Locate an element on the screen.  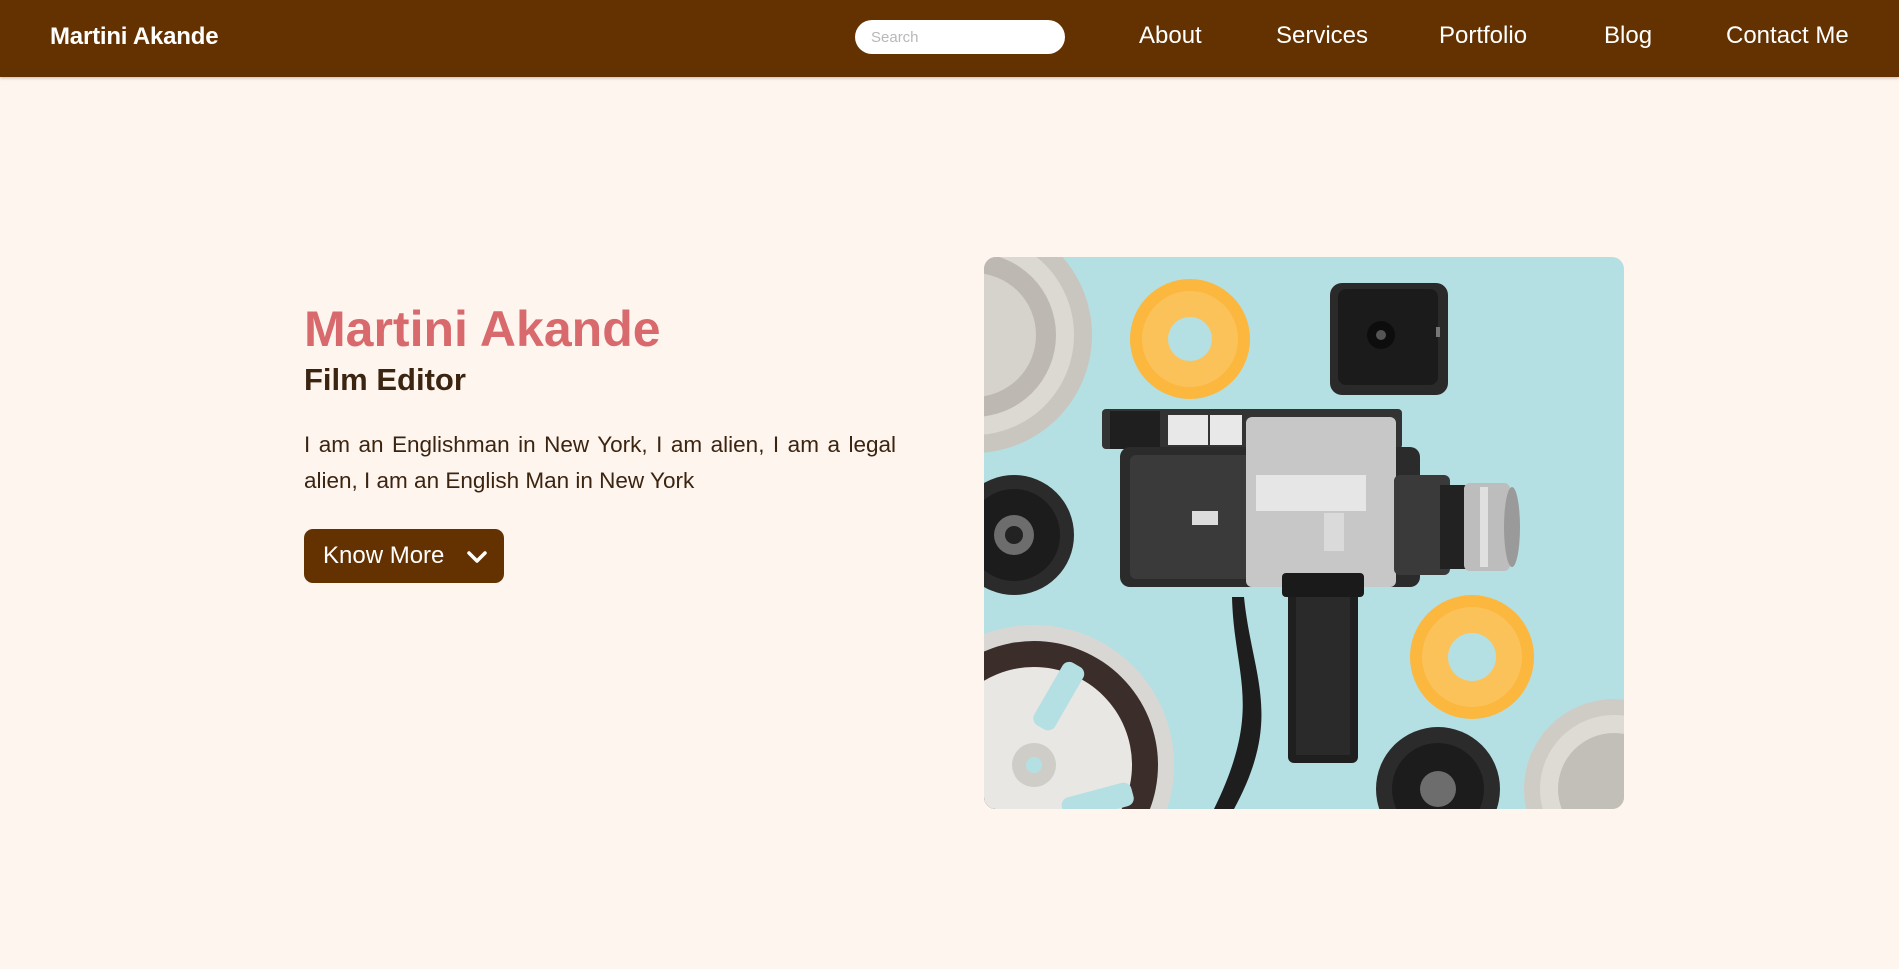
yellow-spool-right is located at coordinates (1472, 657).